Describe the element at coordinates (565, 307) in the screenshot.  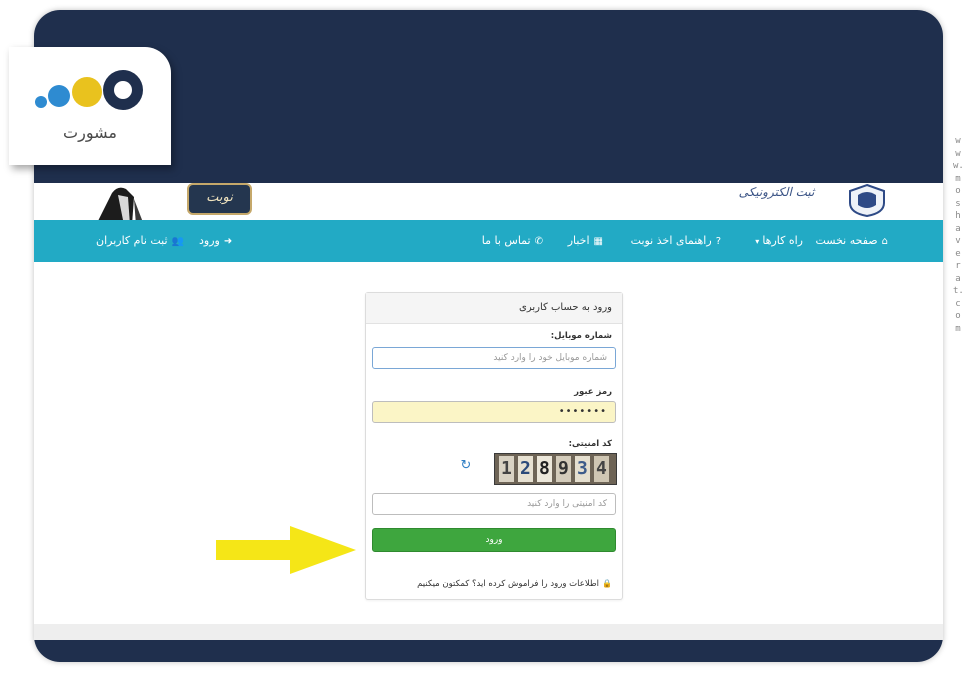
I see `login-title: ورود به حساب کاربری` at that location.